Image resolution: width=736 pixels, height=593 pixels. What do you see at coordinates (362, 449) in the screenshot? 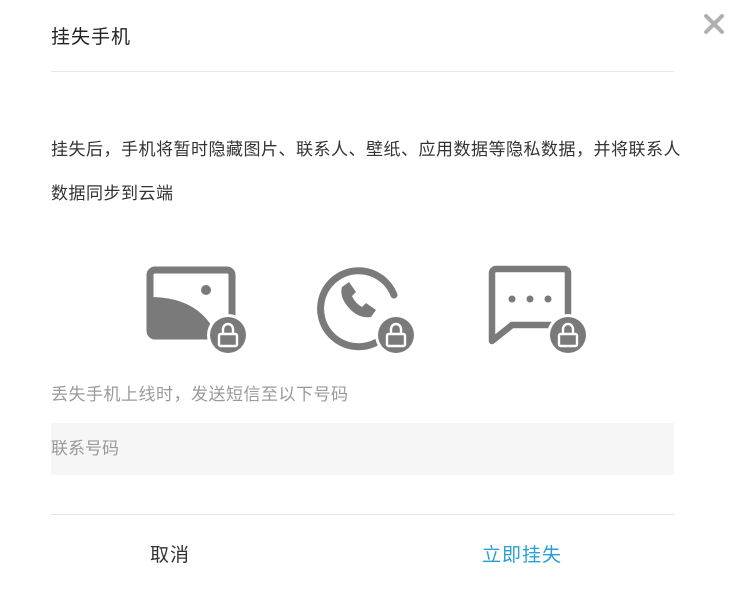
I see `contact-number-input` at bounding box center [362, 449].